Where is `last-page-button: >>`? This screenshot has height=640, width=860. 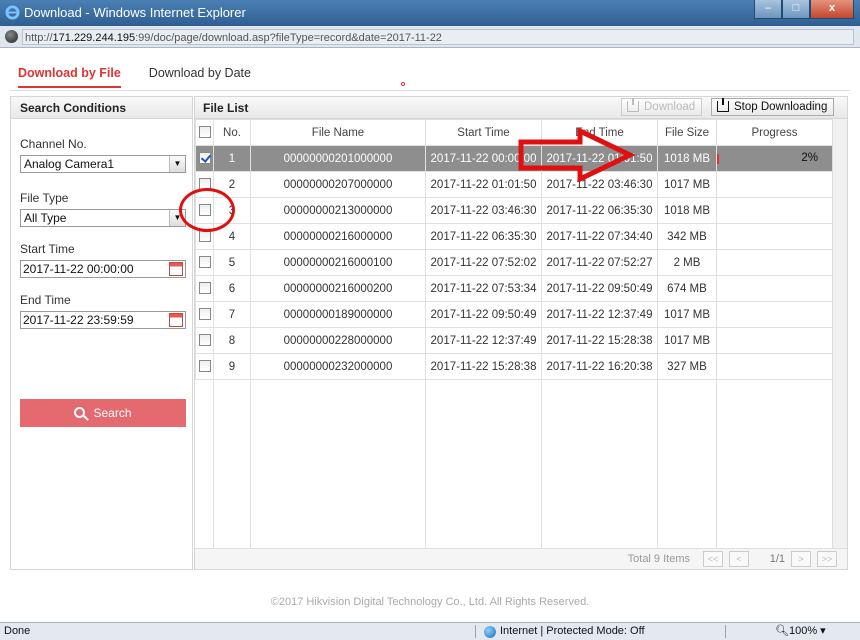 last-page-button: >> is located at coordinates (827, 559).